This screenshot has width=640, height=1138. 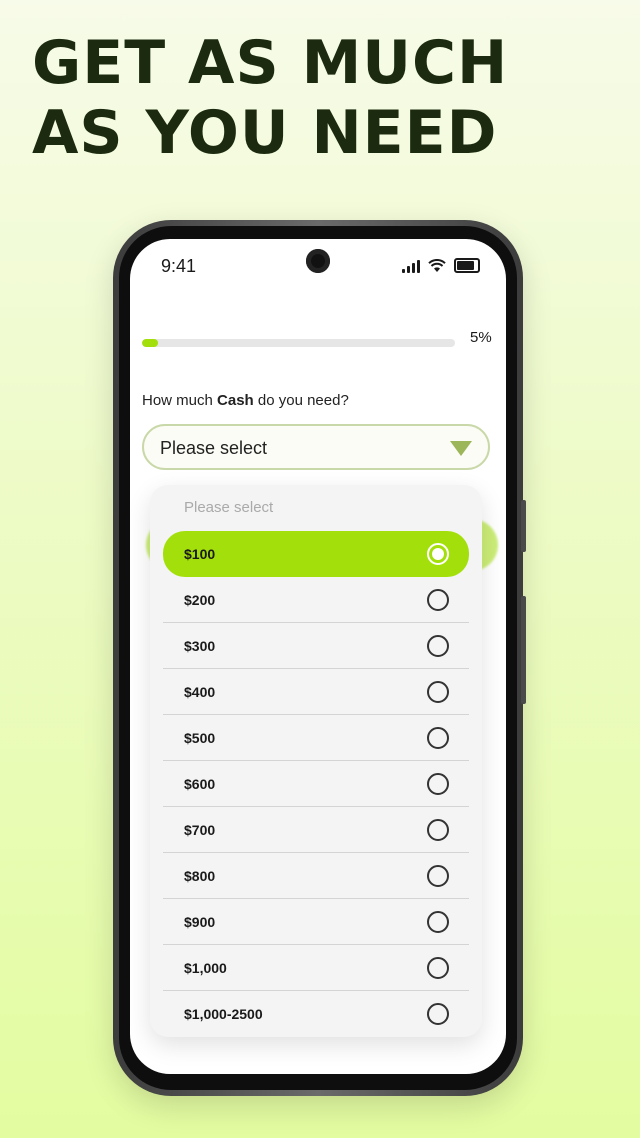 I want to click on status-icons, so click(x=441, y=265).